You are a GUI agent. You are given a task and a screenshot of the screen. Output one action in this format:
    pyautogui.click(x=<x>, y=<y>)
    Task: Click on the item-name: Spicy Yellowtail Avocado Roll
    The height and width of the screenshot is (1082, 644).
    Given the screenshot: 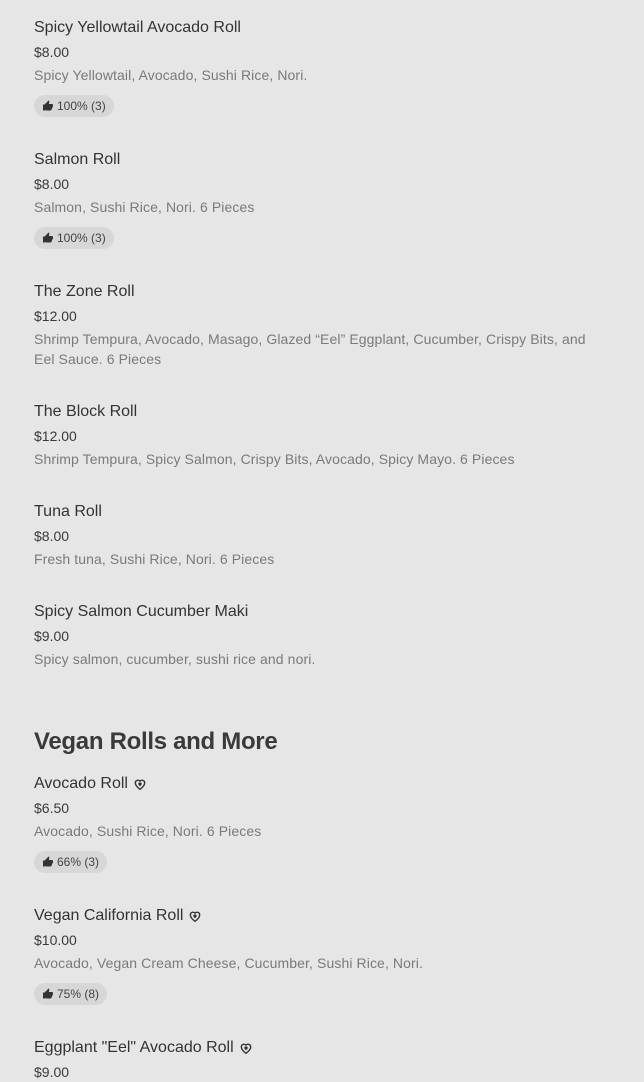 What is the action you would take?
    pyautogui.click(x=137, y=27)
    